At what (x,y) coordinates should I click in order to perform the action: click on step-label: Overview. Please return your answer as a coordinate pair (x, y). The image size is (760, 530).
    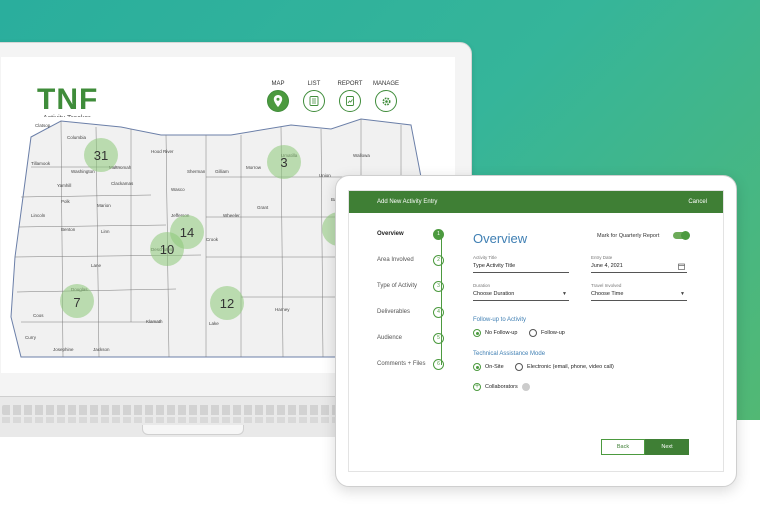
    Looking at the image, I should click on (390, 234).